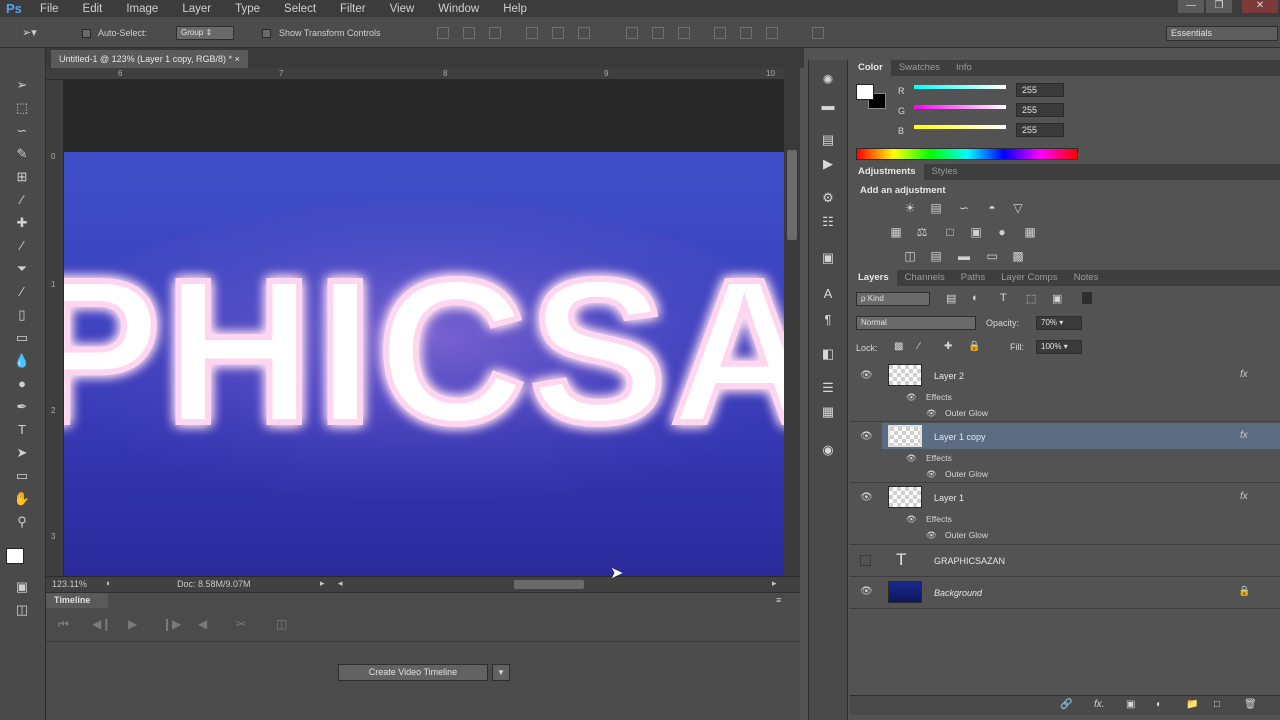 The width and height of the screenshot is (1280, 720). I want to click on distribute-left-icon, so click(720, 33).